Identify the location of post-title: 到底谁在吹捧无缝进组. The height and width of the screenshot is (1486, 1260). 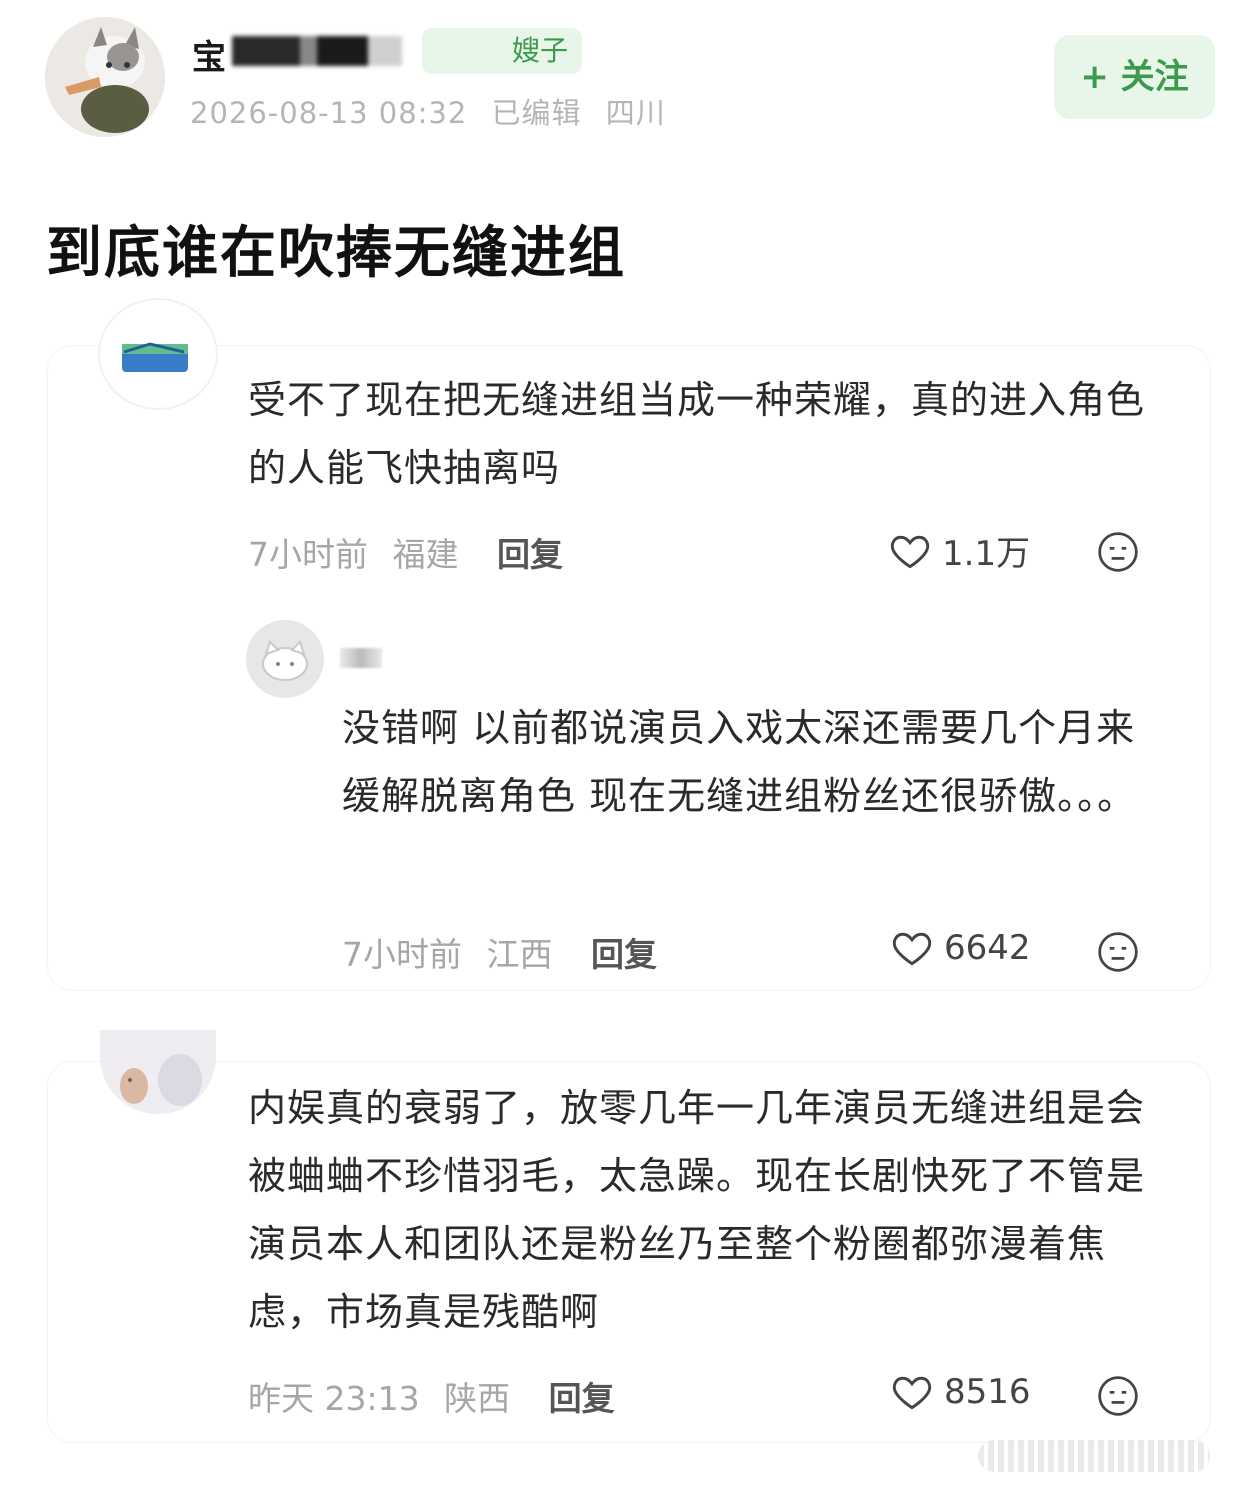
(336, 253).